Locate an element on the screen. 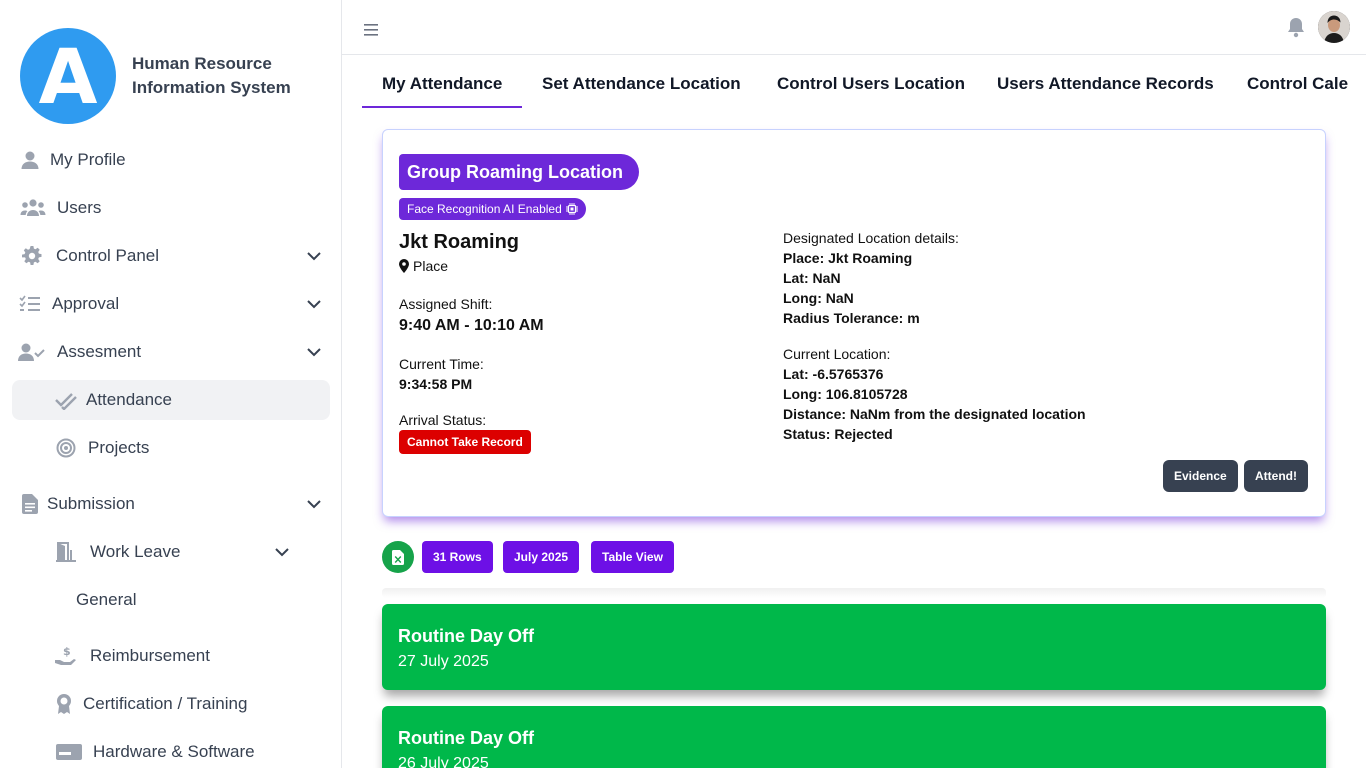 This screenshot has height=768, width=1366. excel-icon is located at coordinates (398, 557).